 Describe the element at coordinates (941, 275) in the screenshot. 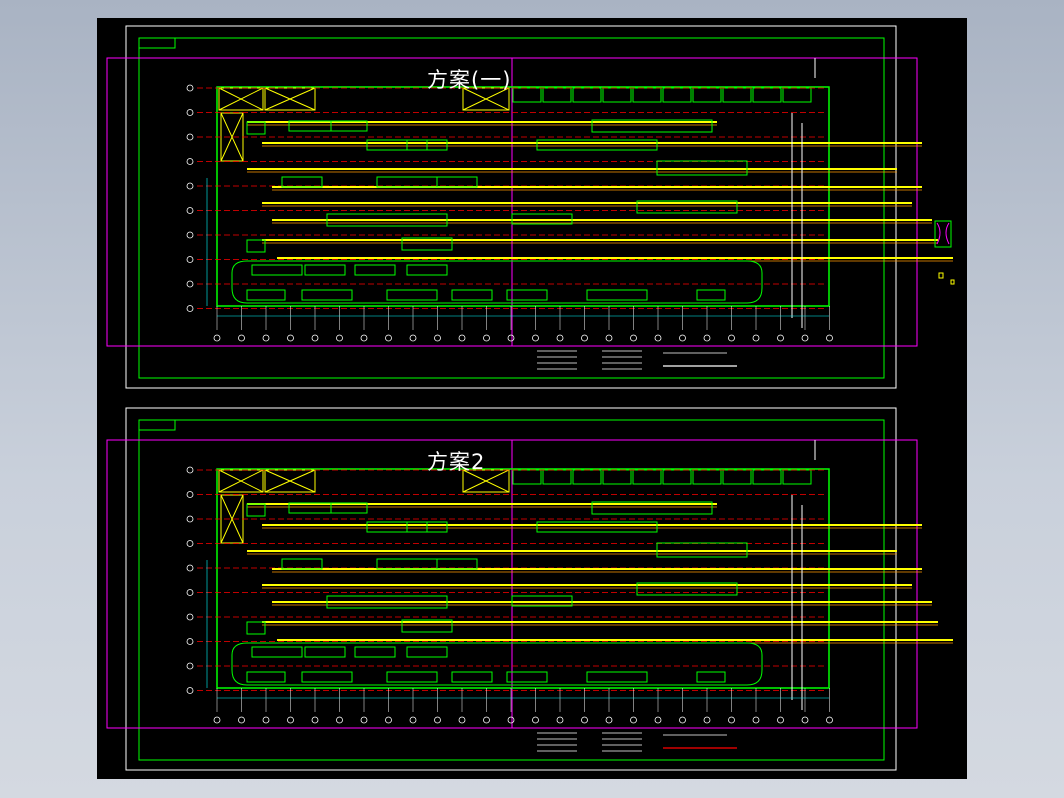

I see `legend-mark` at that location.